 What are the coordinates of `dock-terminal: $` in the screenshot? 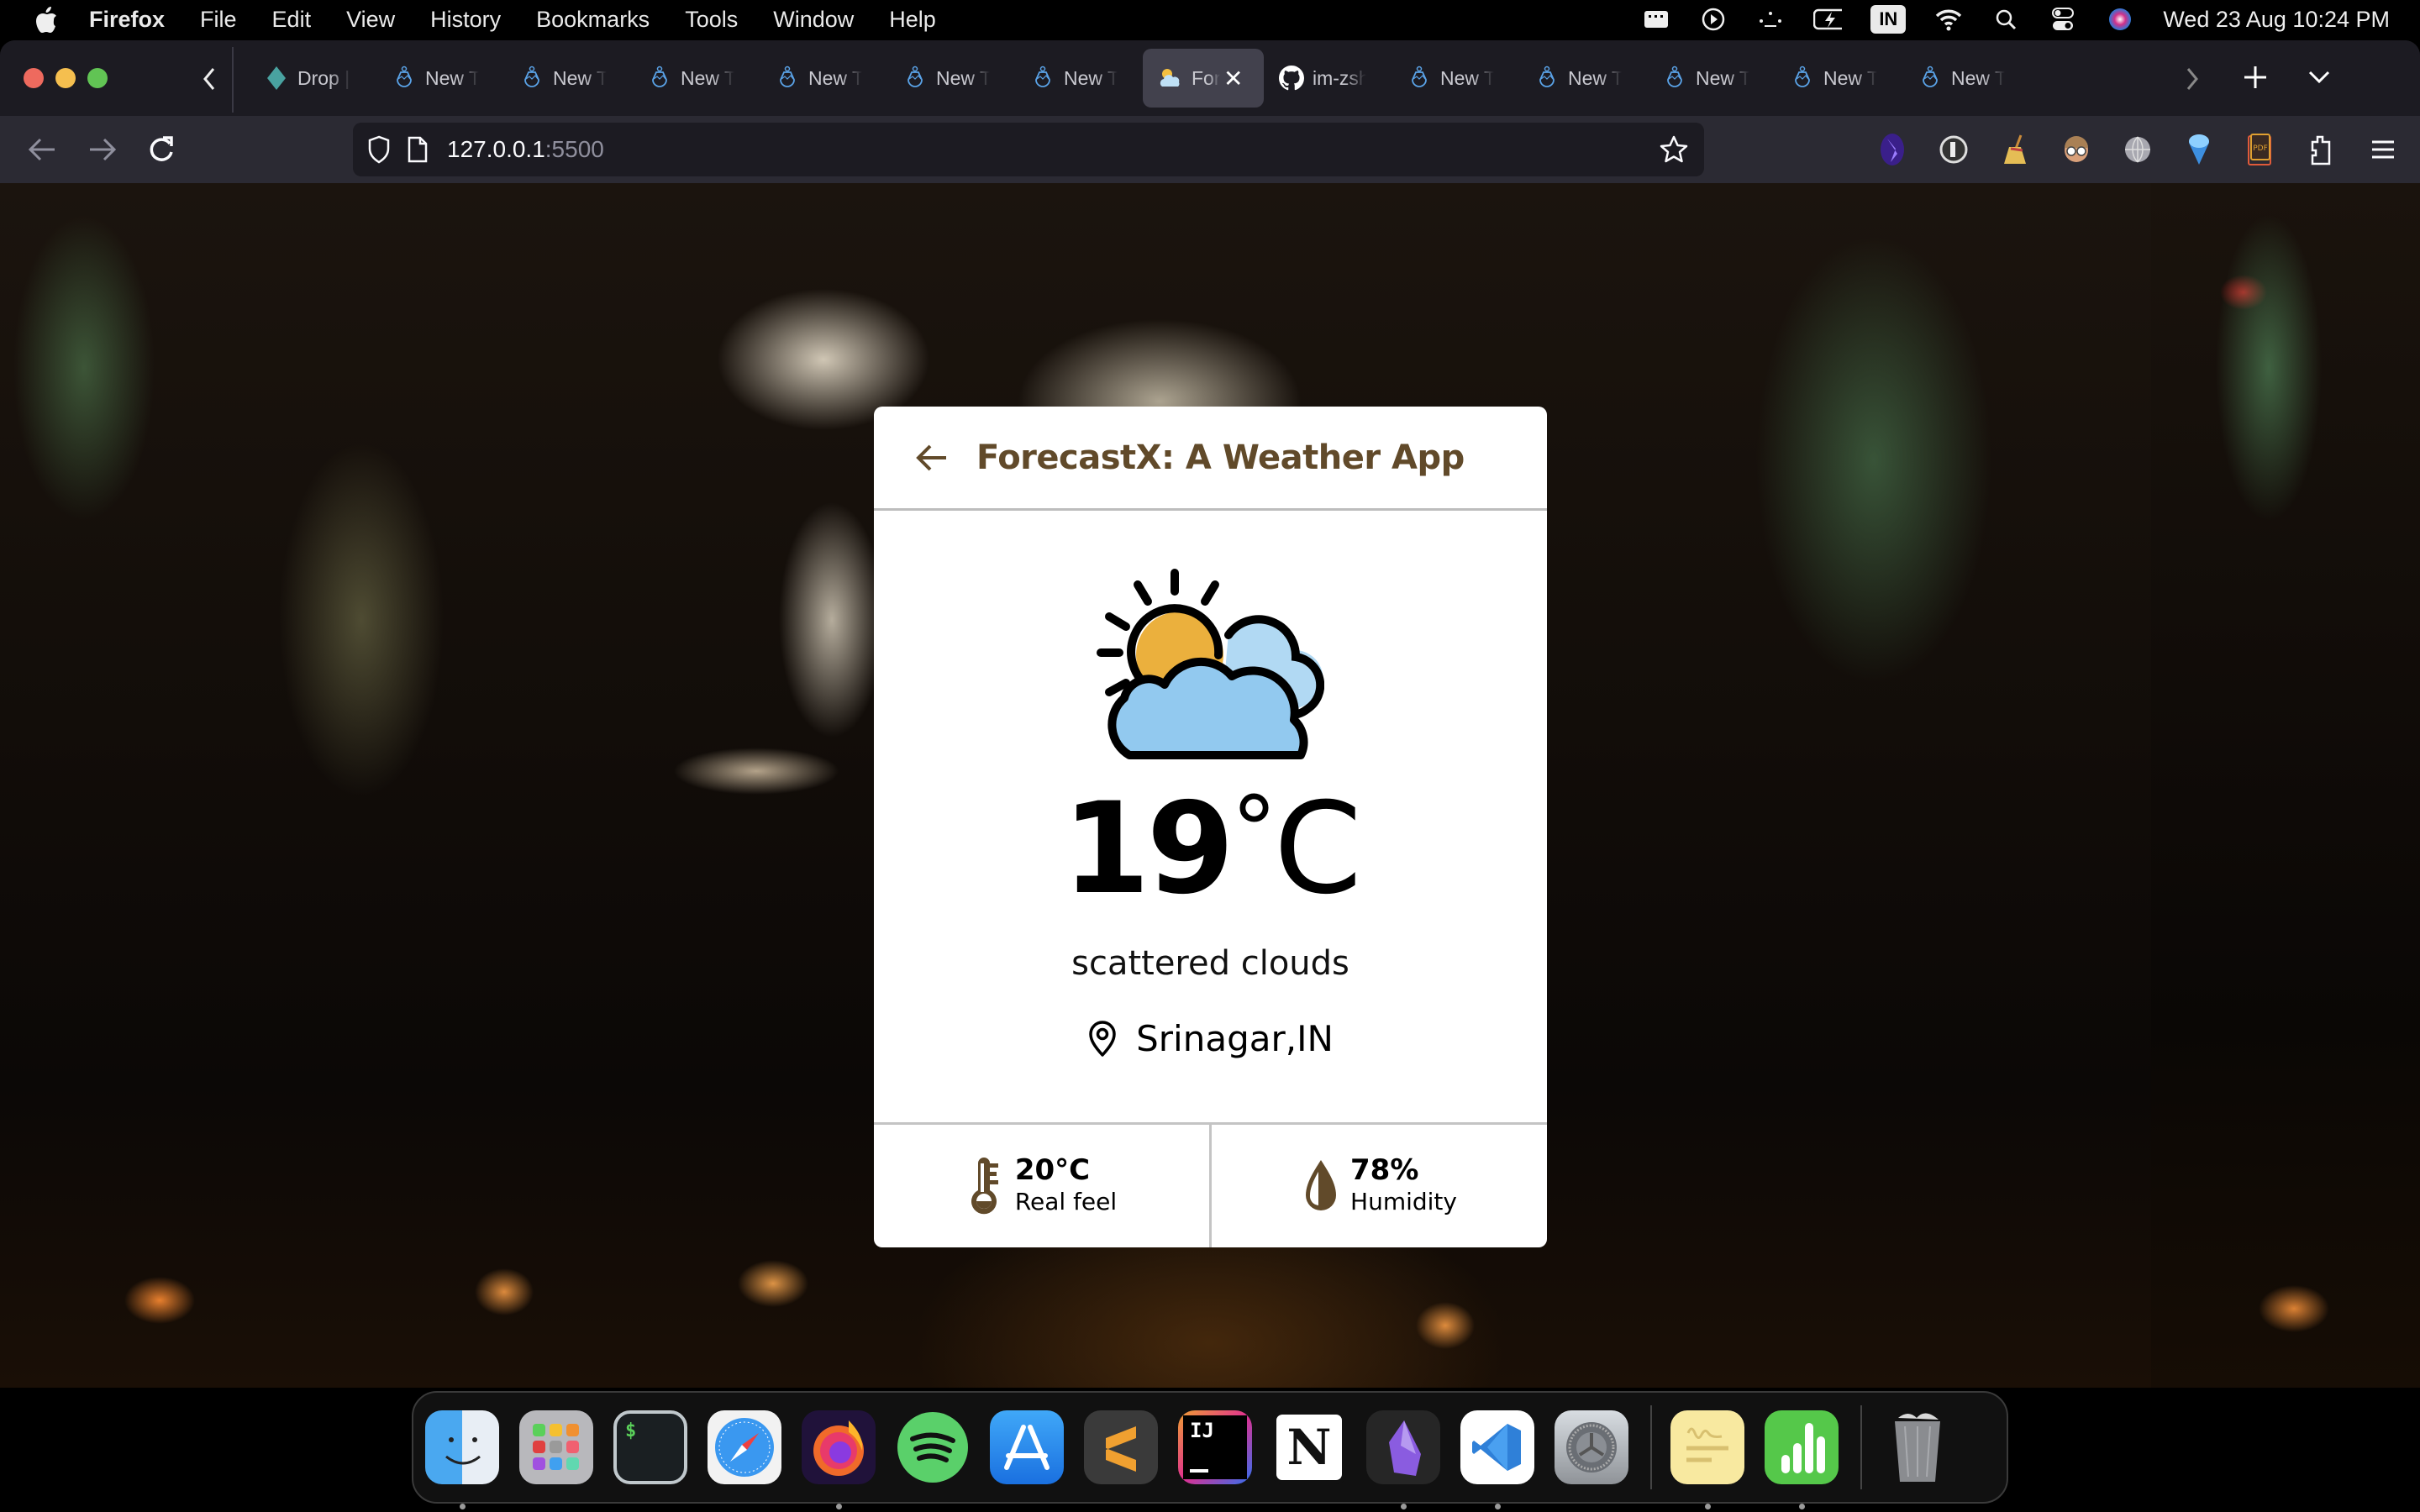 It's located at (650, 1447).